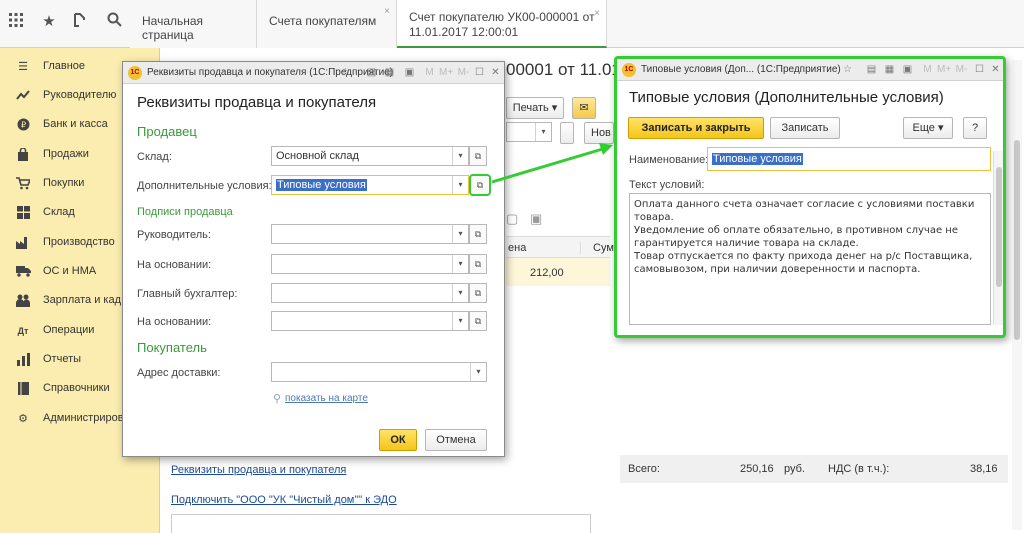  What do you see at coordinates (696, 128) in the screenshot?
I see `save-and-close-button: Записать и закрыть` at bounding box center [696, 128].